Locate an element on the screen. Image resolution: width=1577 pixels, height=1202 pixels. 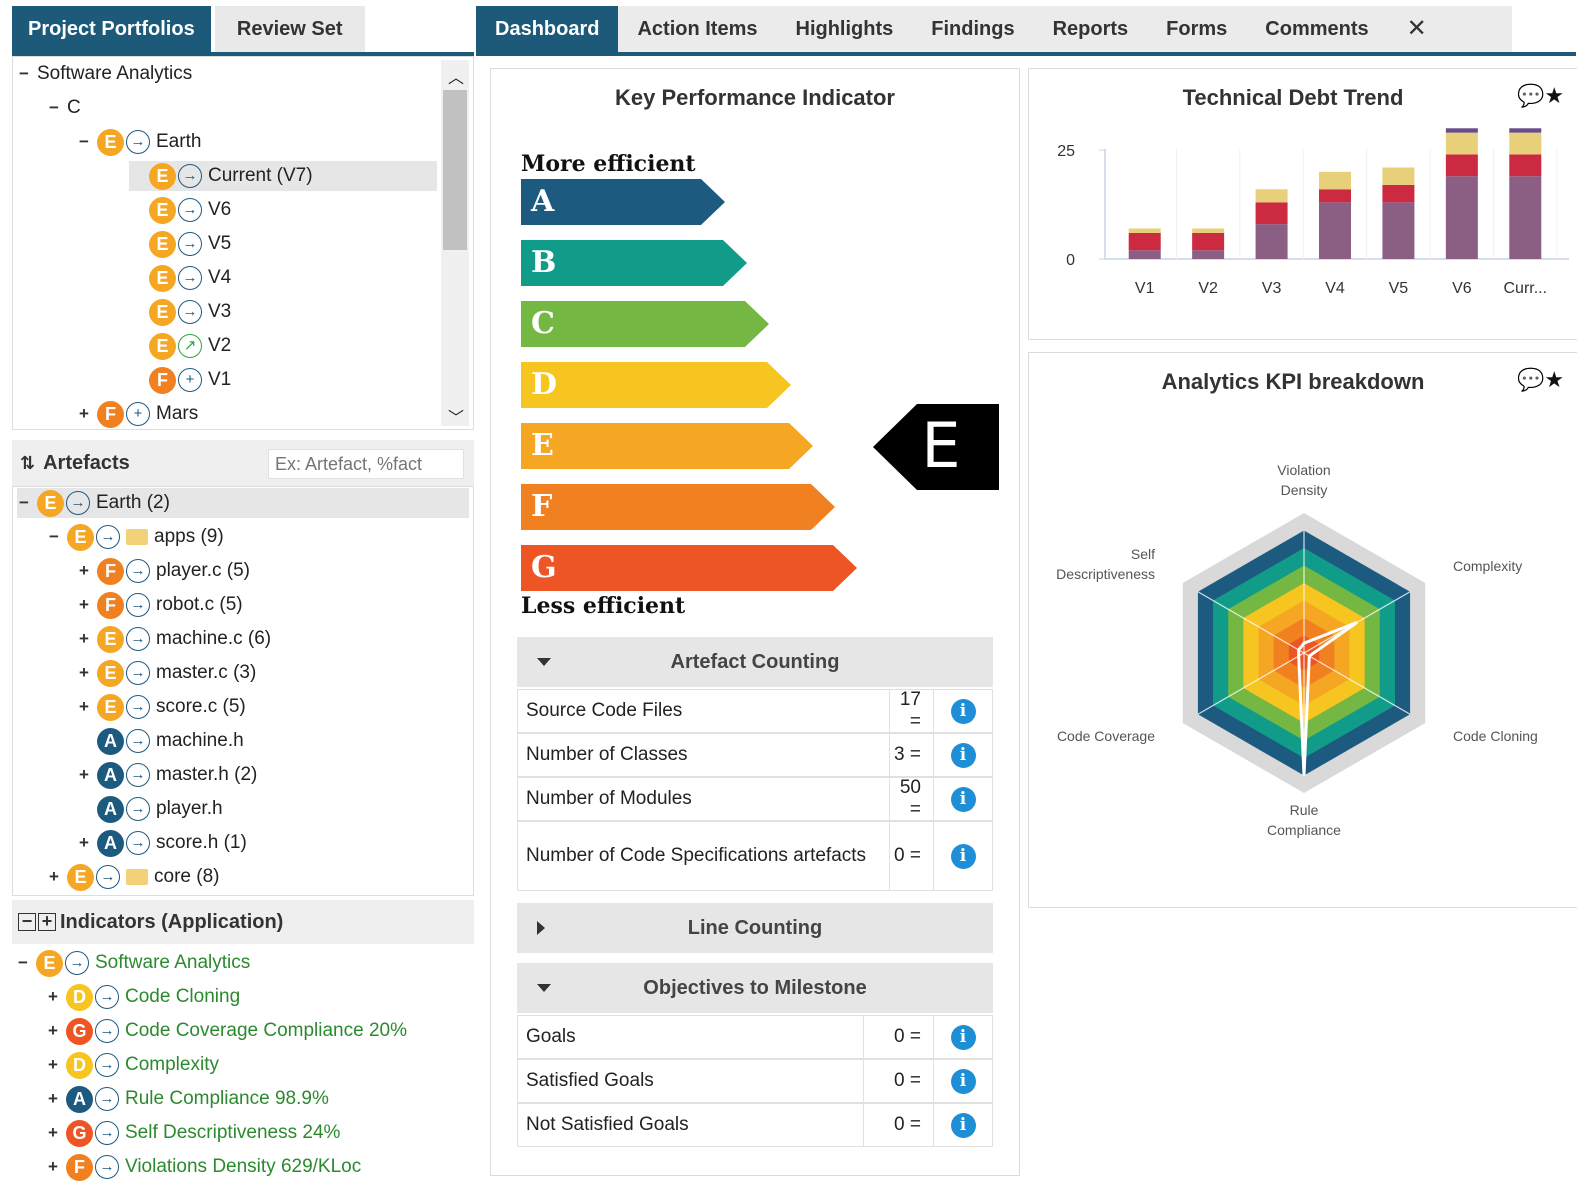
artefact-node: + E → core (8) is located at coordinates (133, 877).